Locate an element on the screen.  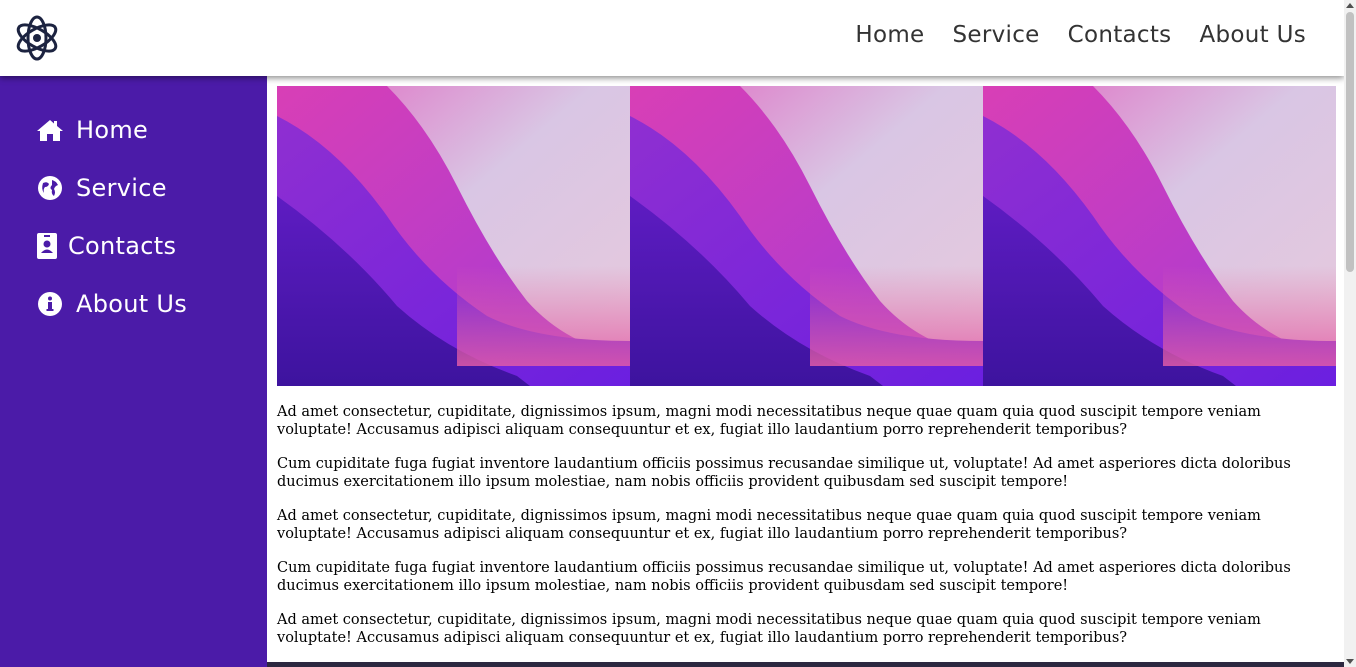
sidebar-item-contacts: Contacts is located at coordinates (106, 246).